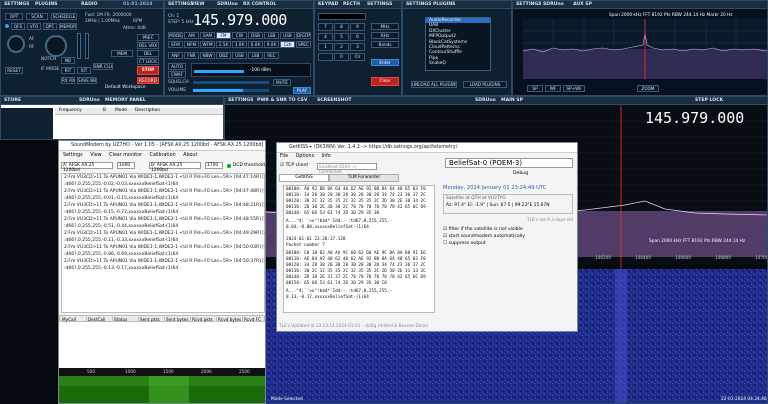  Describe the element at coordinates (287, 44) in the screenshot. I see `filter-12k-button: 12K` at that location.